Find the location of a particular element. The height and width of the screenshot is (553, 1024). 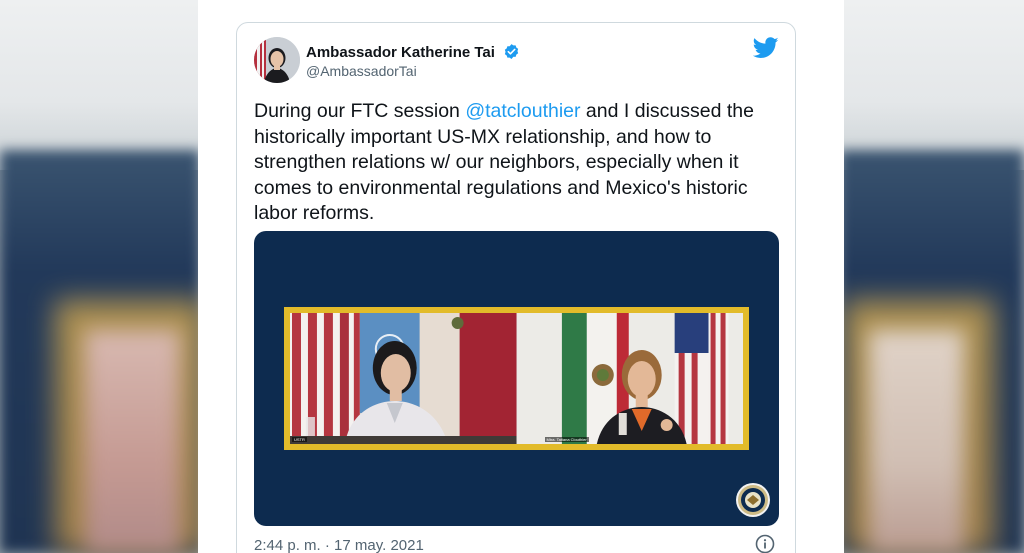

video-call-image: USTR Mtra. Tatiana Clouthier is located at coordinates (516, 378).